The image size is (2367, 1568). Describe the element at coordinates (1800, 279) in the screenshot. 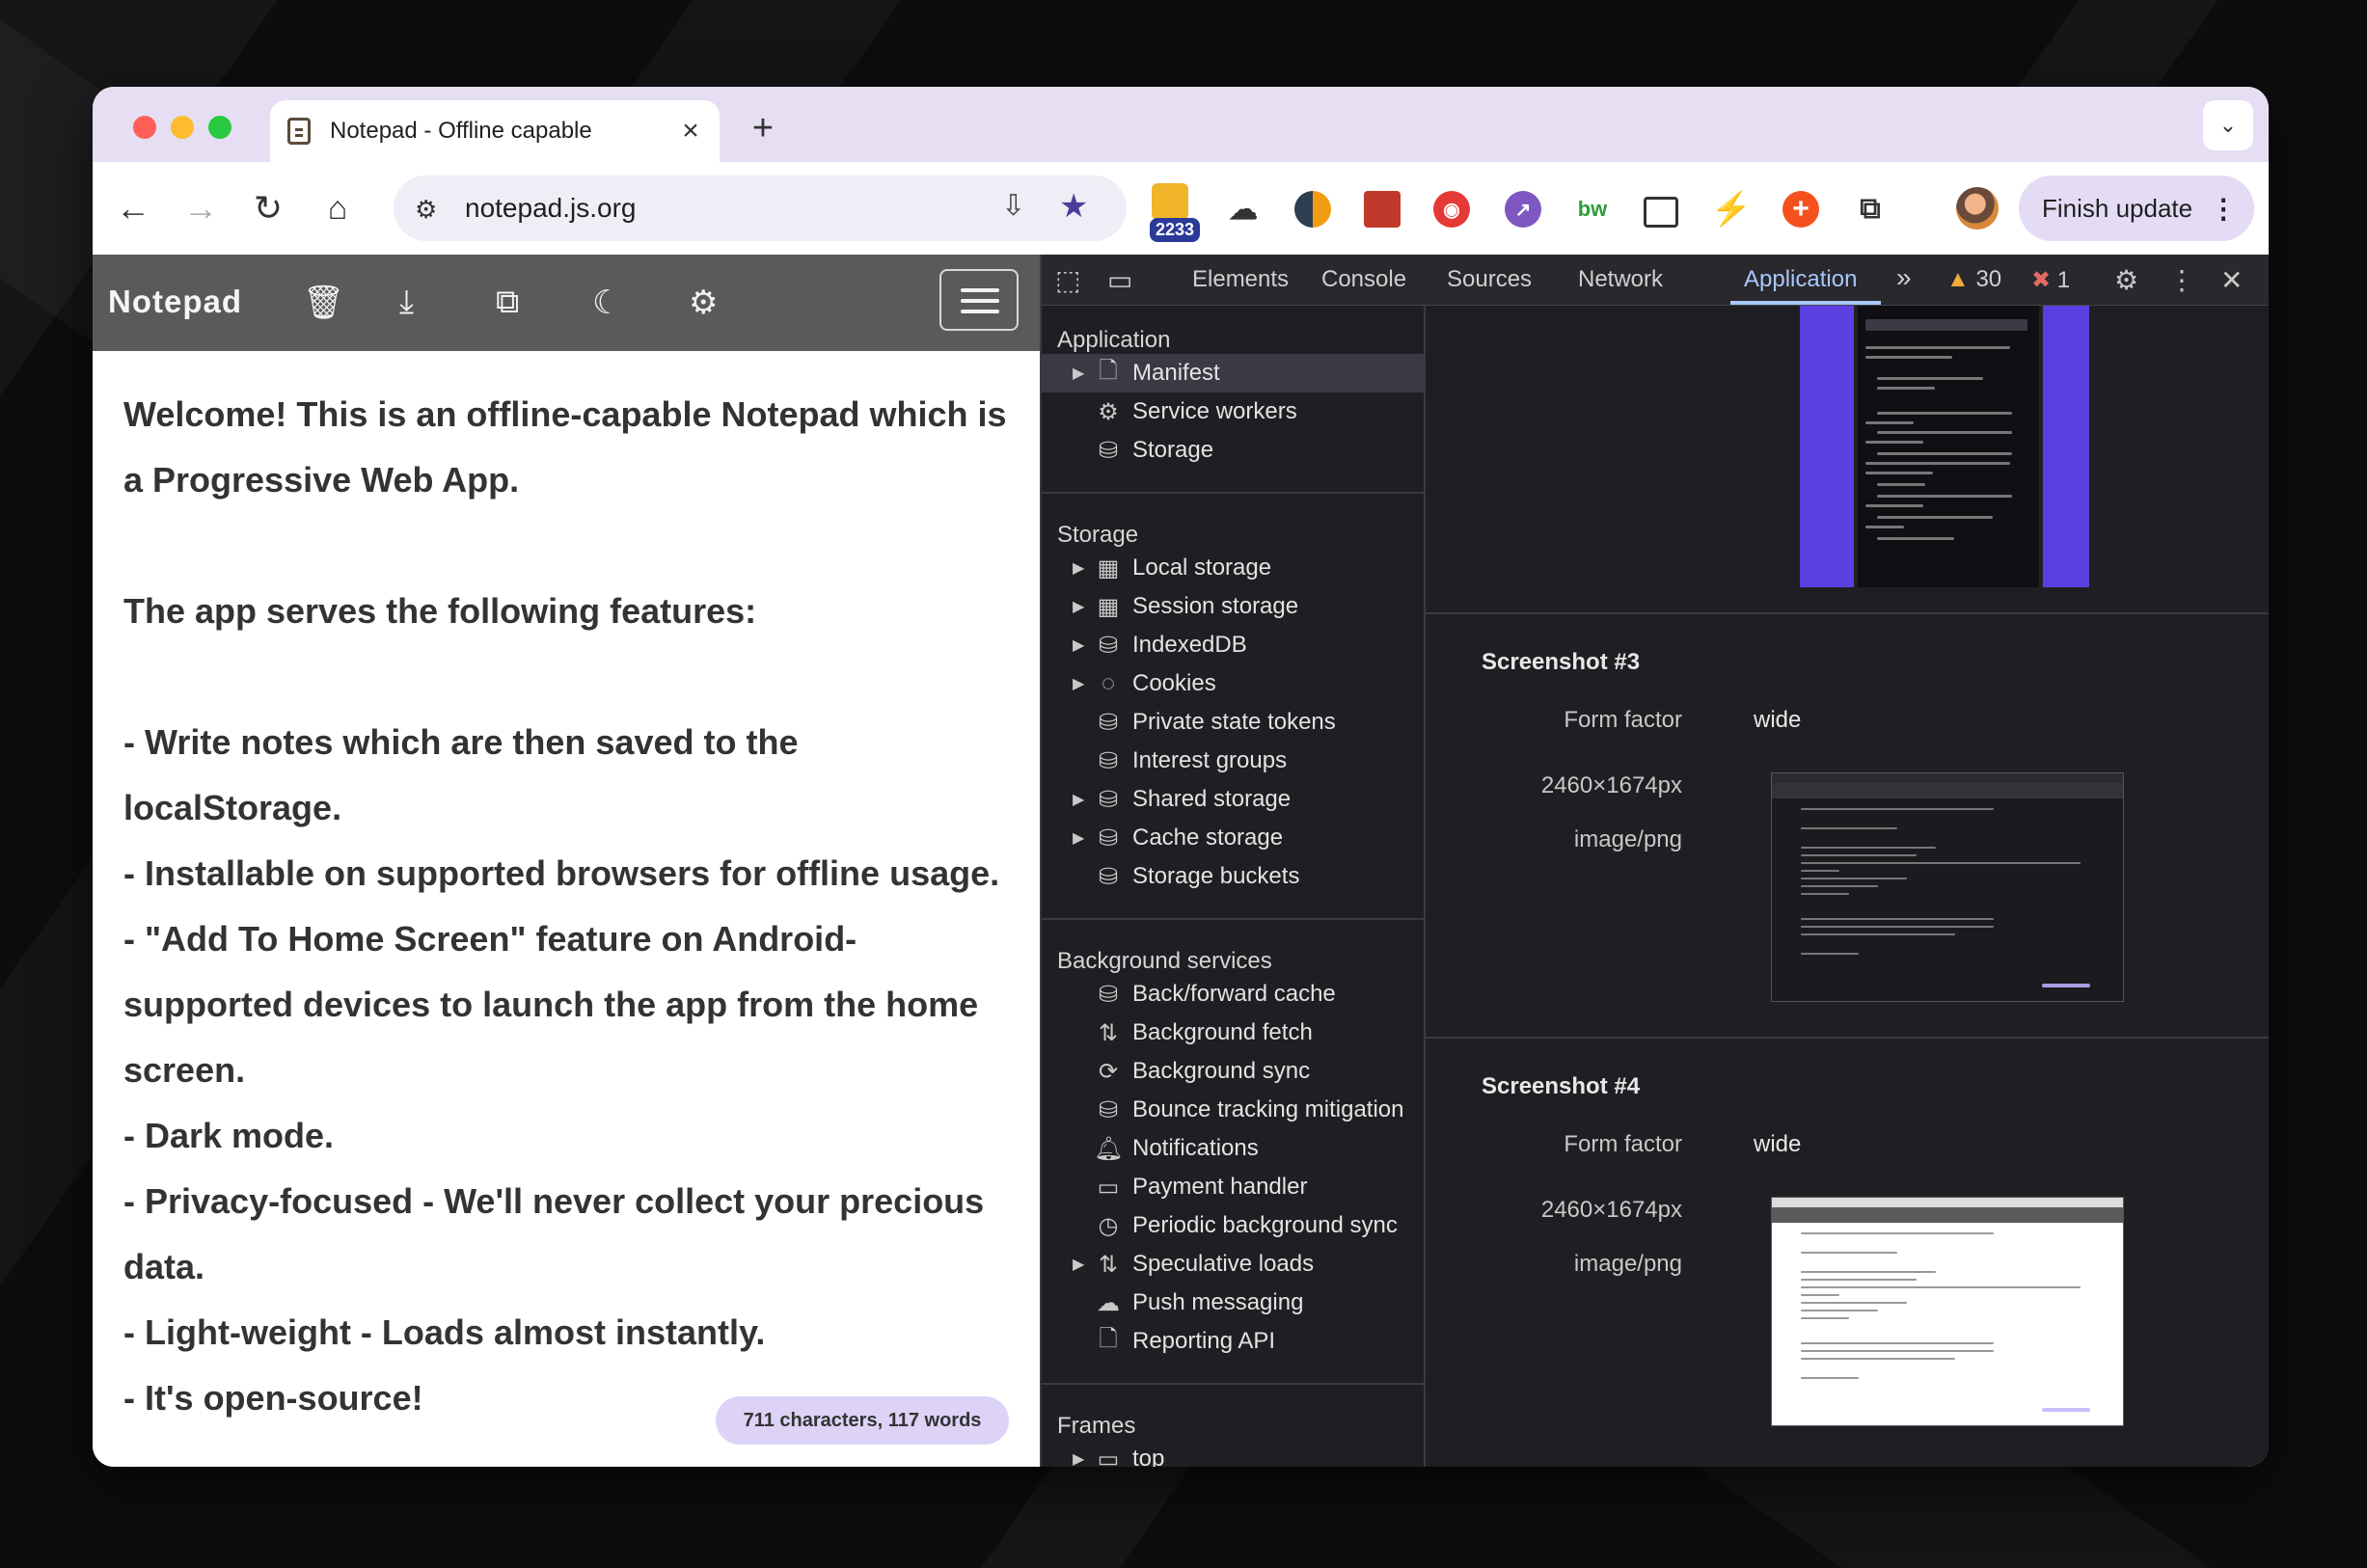

I see `tab-application: Application` at that location.